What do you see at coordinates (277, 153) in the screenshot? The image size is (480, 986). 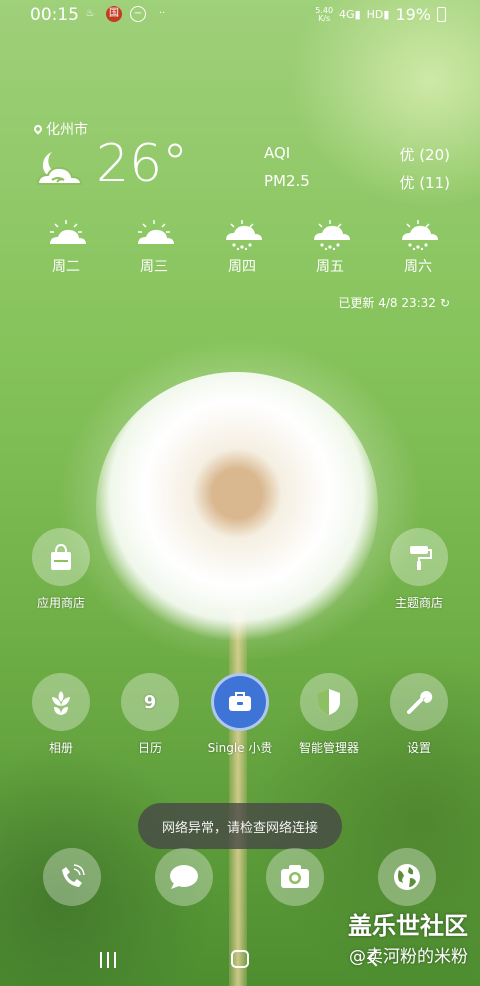 I see `aqi-label: AQI` at bounding box center [277, 153].